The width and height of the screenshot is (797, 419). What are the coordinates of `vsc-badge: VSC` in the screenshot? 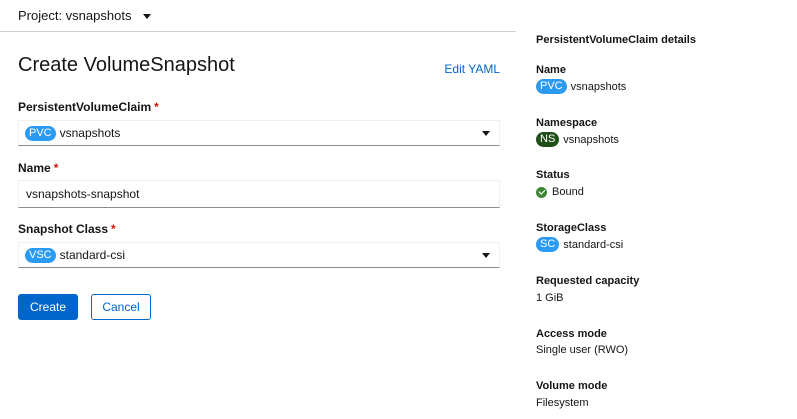 It's located at (40, 255).